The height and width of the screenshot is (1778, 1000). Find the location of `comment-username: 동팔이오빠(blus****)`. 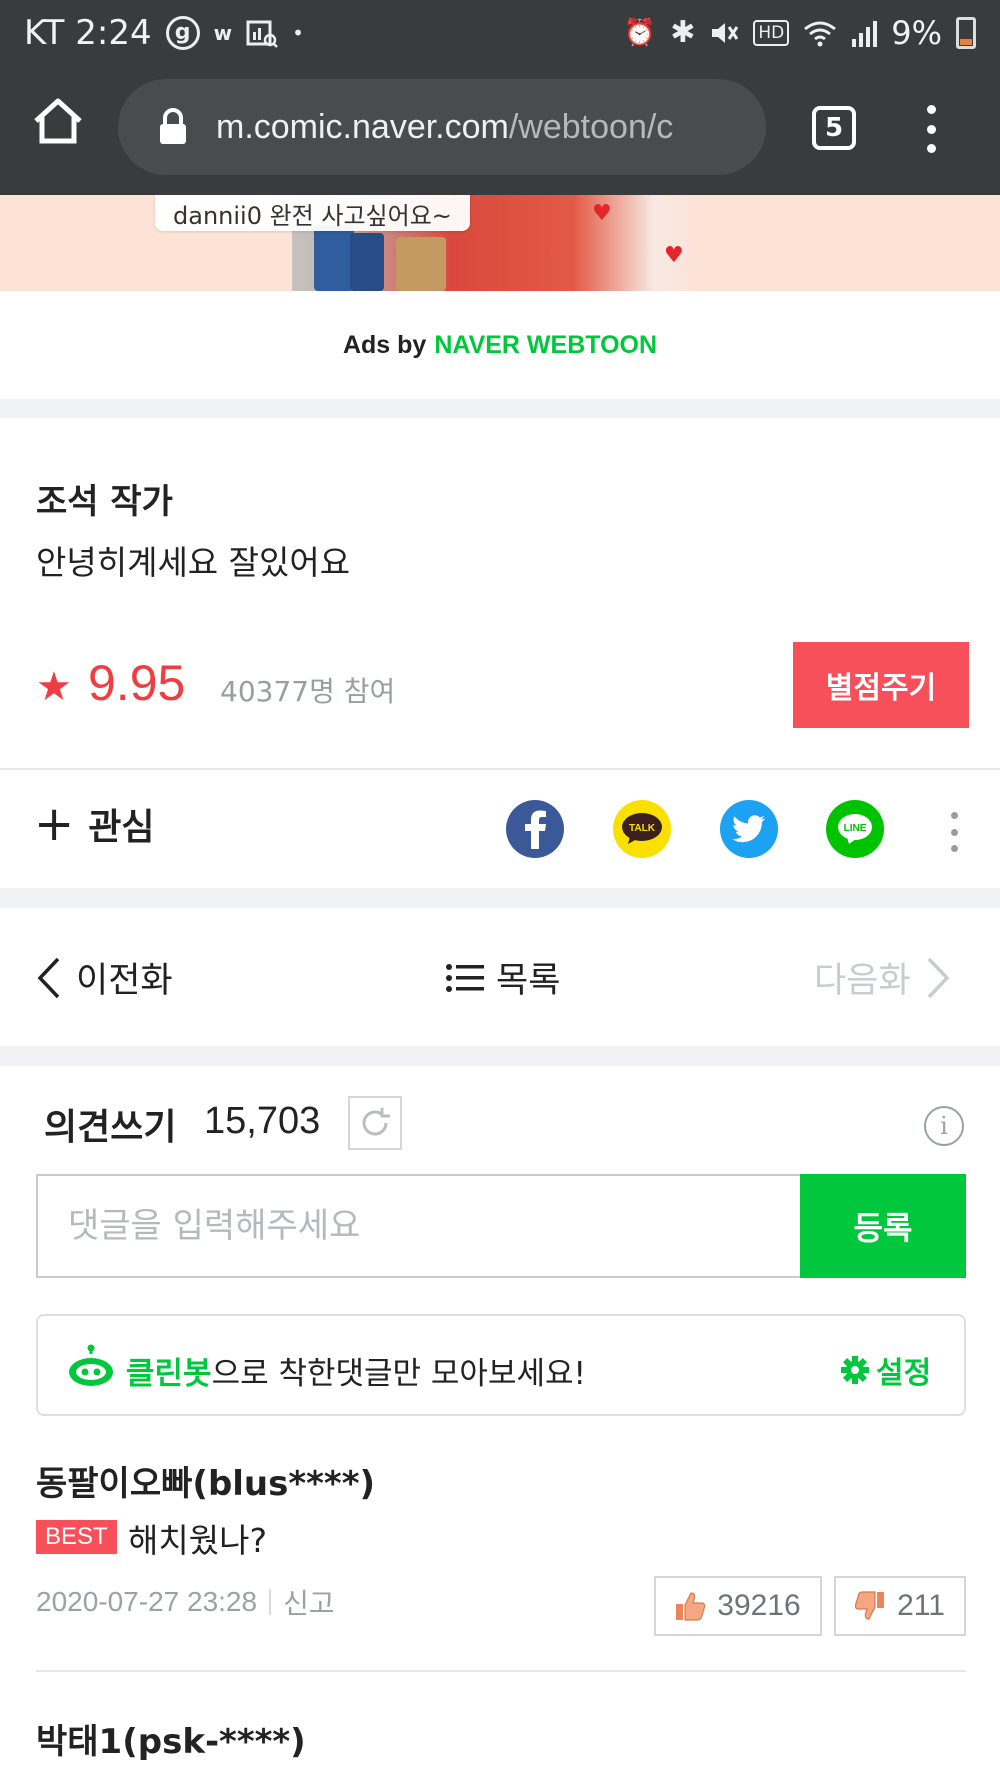

comment-username: 동팔이오빠(blus****) is located at coordinates (205, 1480).